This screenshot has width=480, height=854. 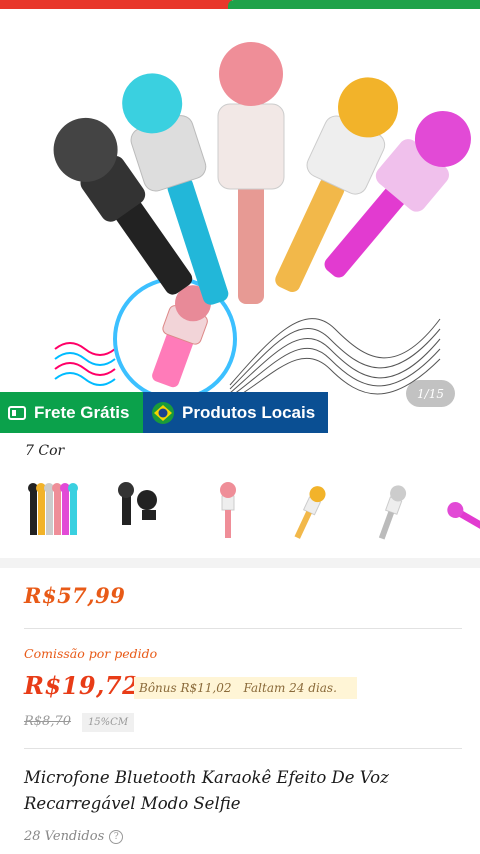 What do you see at coordinates (430, 393) in the screenshot?
I see `image-pager: 1/15` at bounding box center [430, 393].